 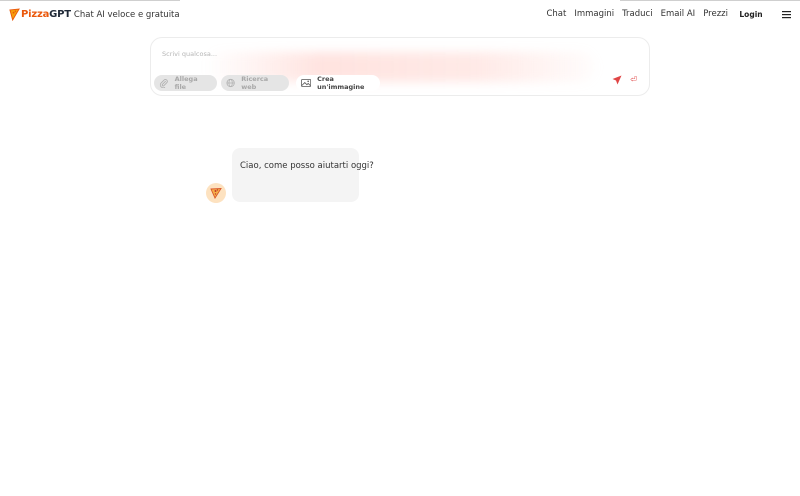 I want to click on assistant-avatar, so click(x=216, y=193).